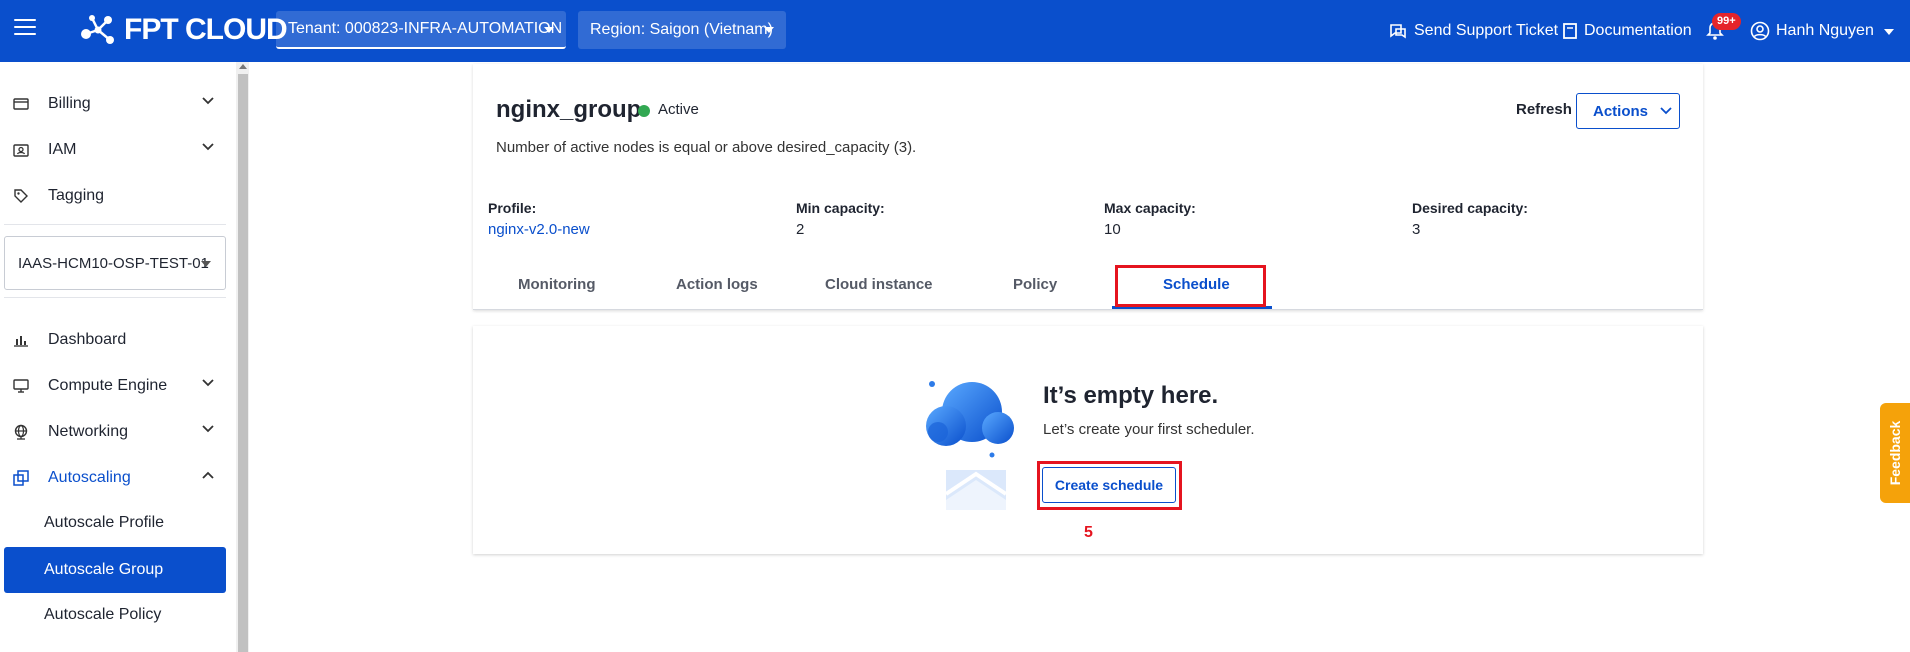  What do you see at coordinates (1112, 229) in the screenshot?
I see `max-capacity-value: 10` at bounding box center [1112, 229].